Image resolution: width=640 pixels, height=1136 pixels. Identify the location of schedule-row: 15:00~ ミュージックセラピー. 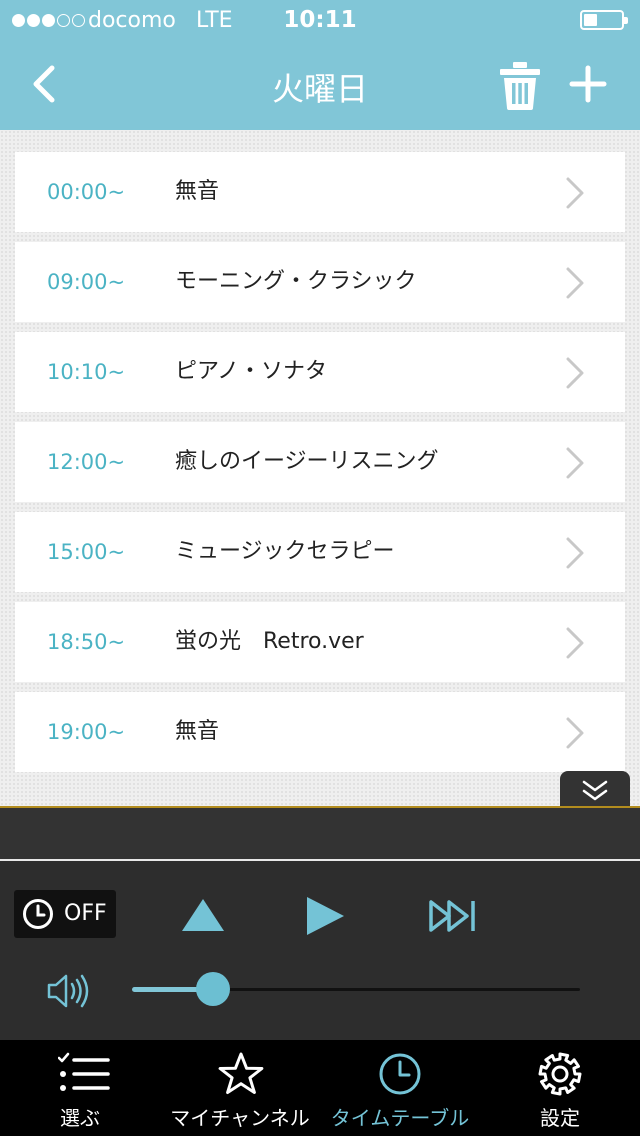
(320, 552).